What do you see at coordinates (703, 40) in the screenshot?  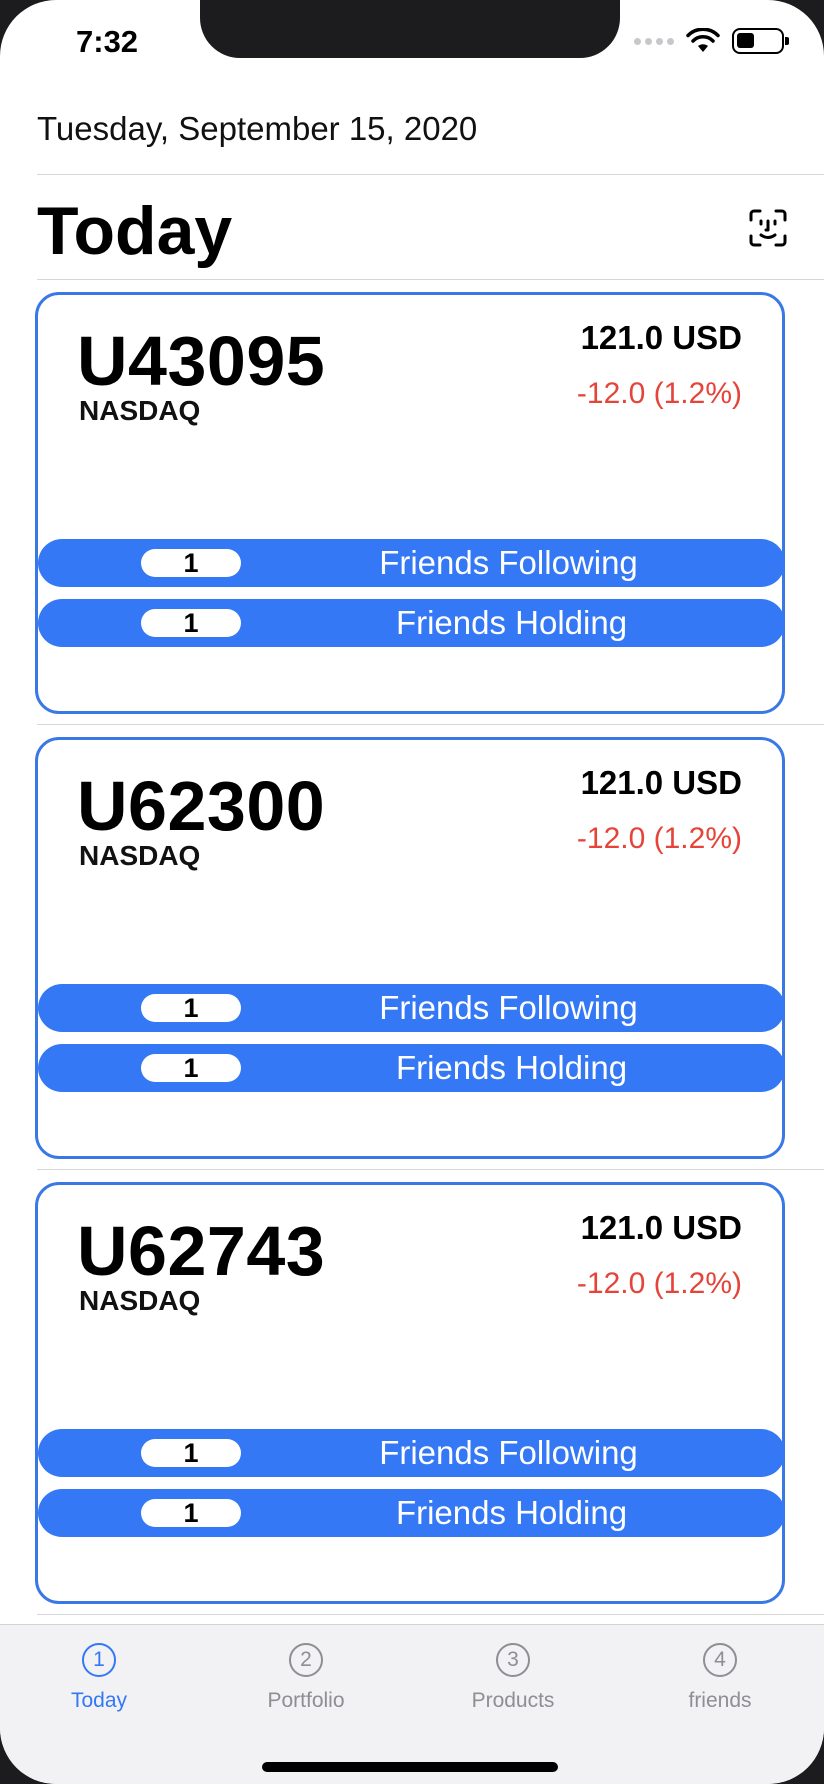 I see `wifi-icon` at bounding box center [703, 40].